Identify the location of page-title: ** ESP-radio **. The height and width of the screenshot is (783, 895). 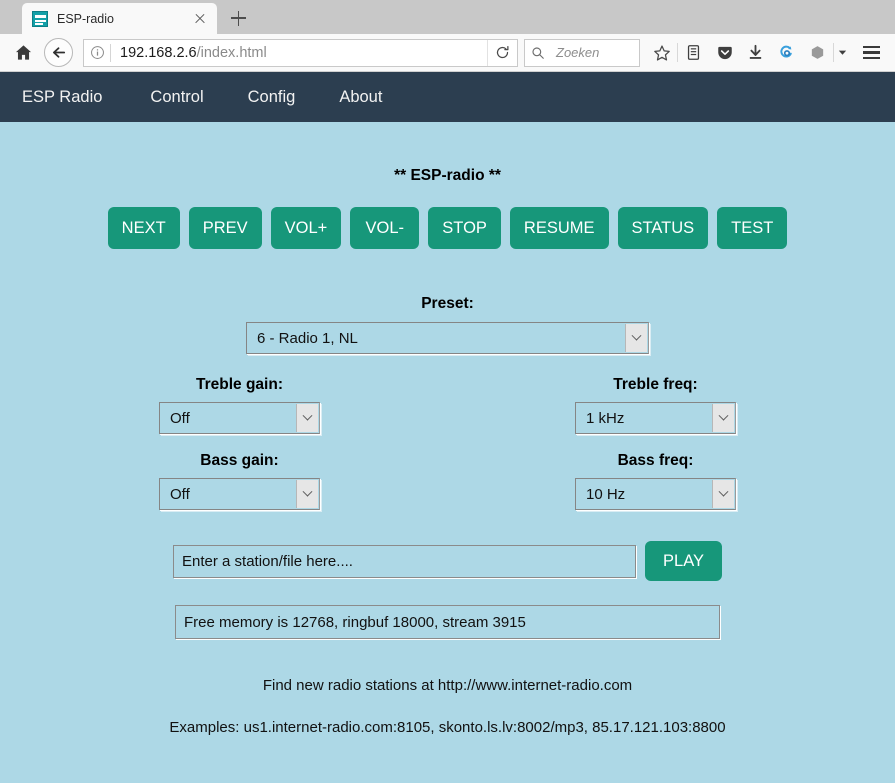
(447, 175).